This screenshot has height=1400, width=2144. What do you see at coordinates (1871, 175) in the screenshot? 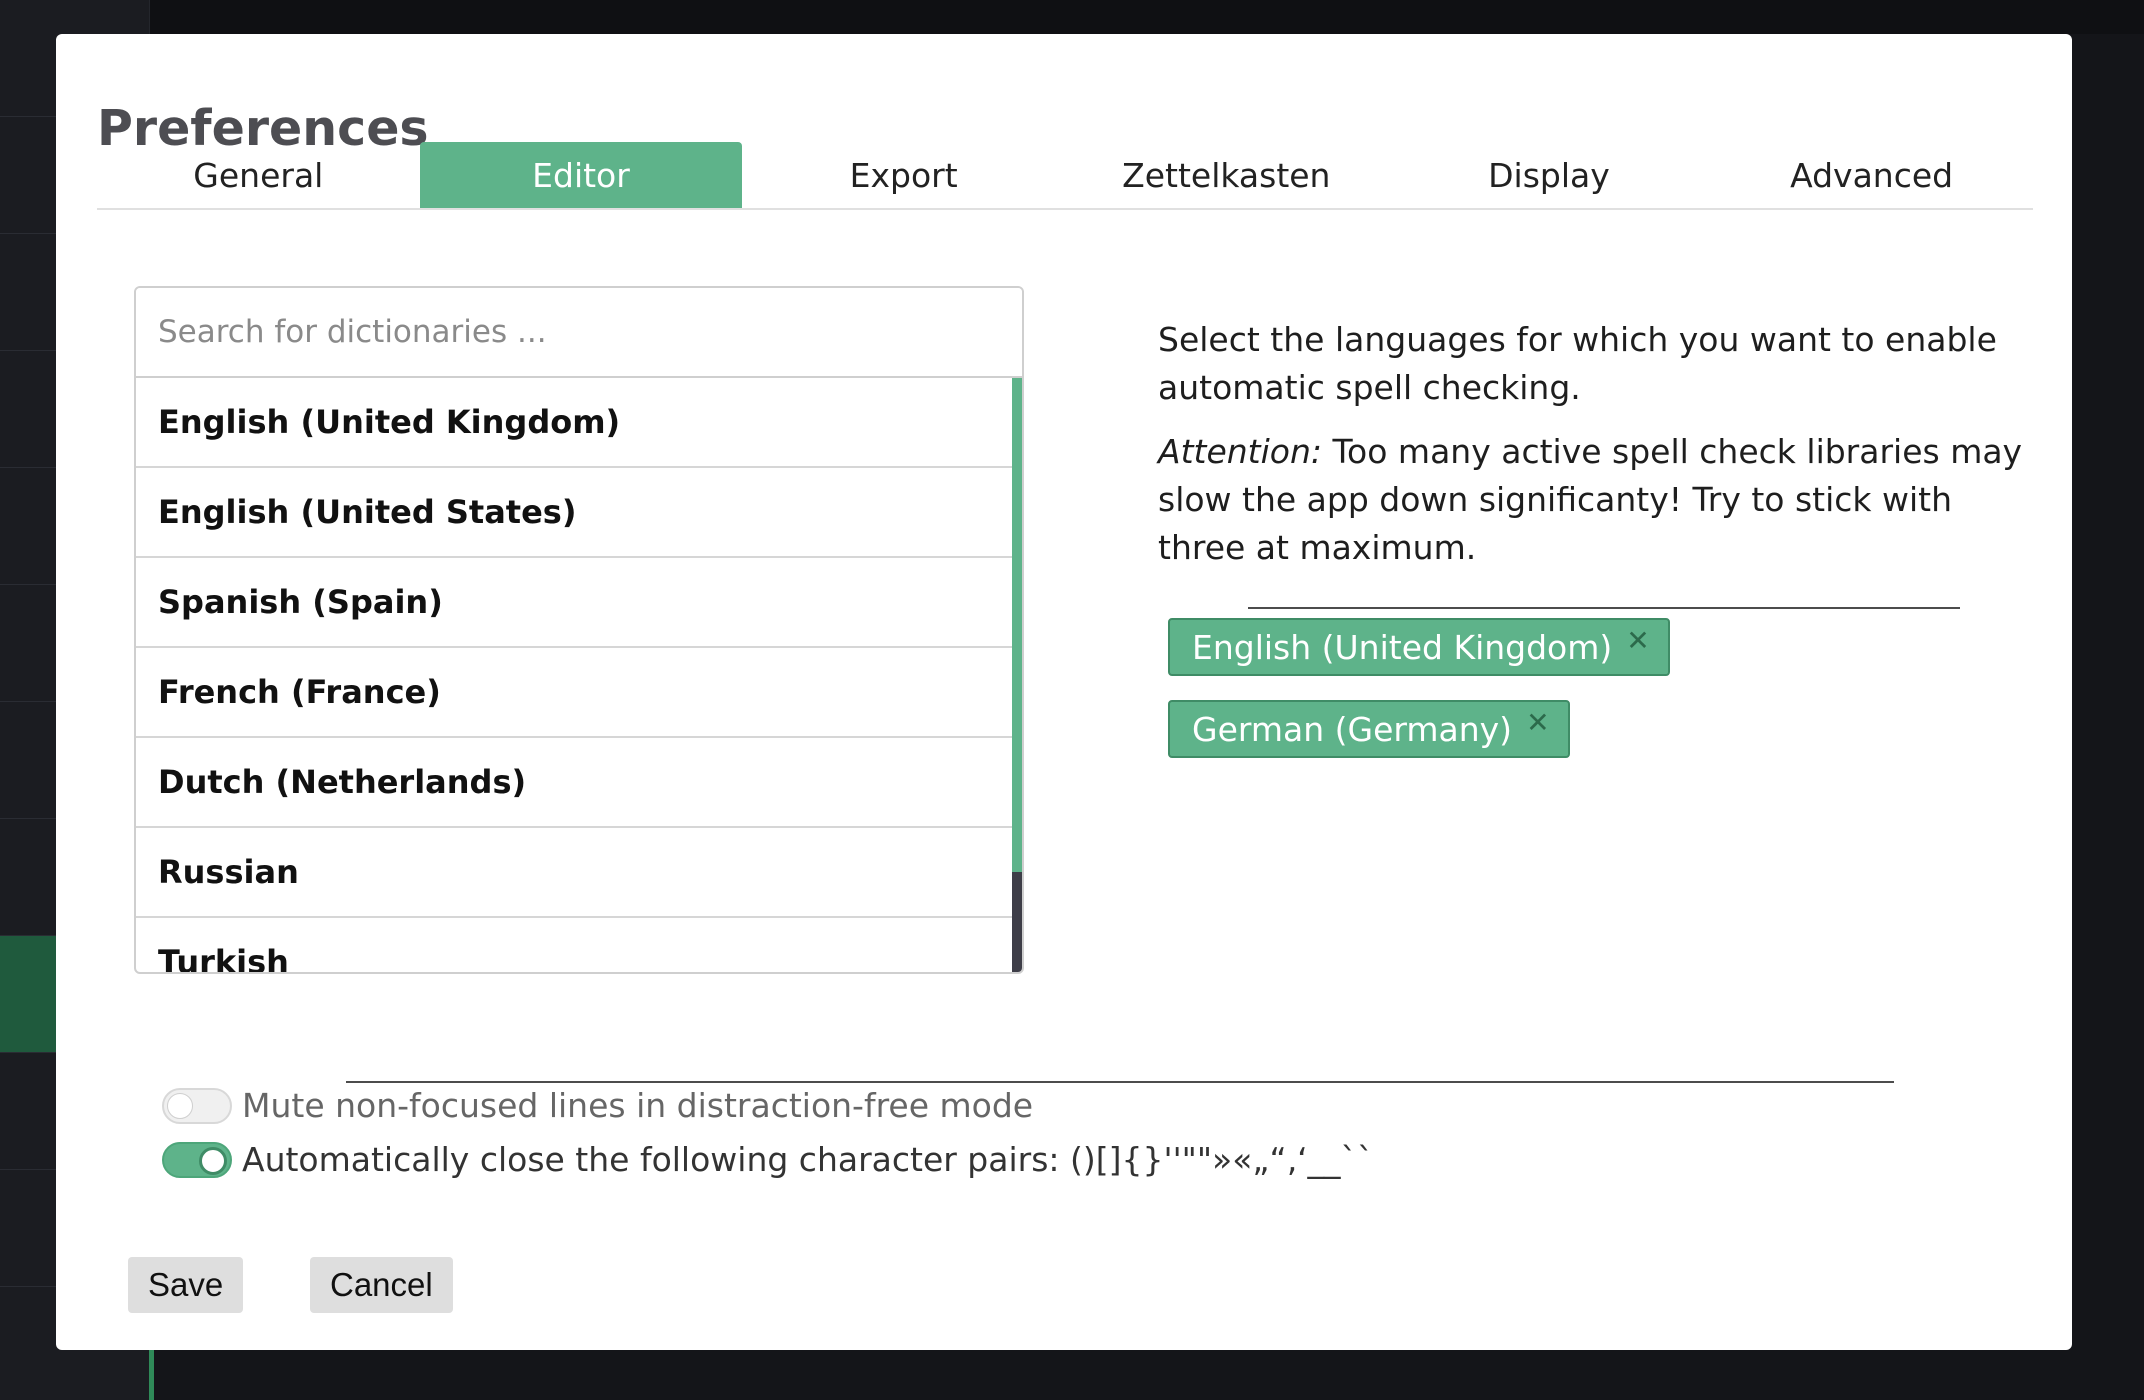
I see `tab-advanced: Advanced` at bounding box center [1871, 175].